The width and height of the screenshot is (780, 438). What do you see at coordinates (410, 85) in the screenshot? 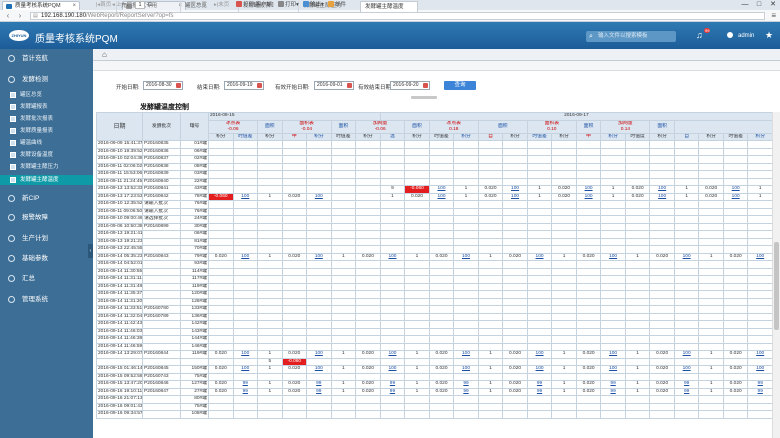
I see `ferm-end-input: 2016-09-20` at bounding box center [410, 85].